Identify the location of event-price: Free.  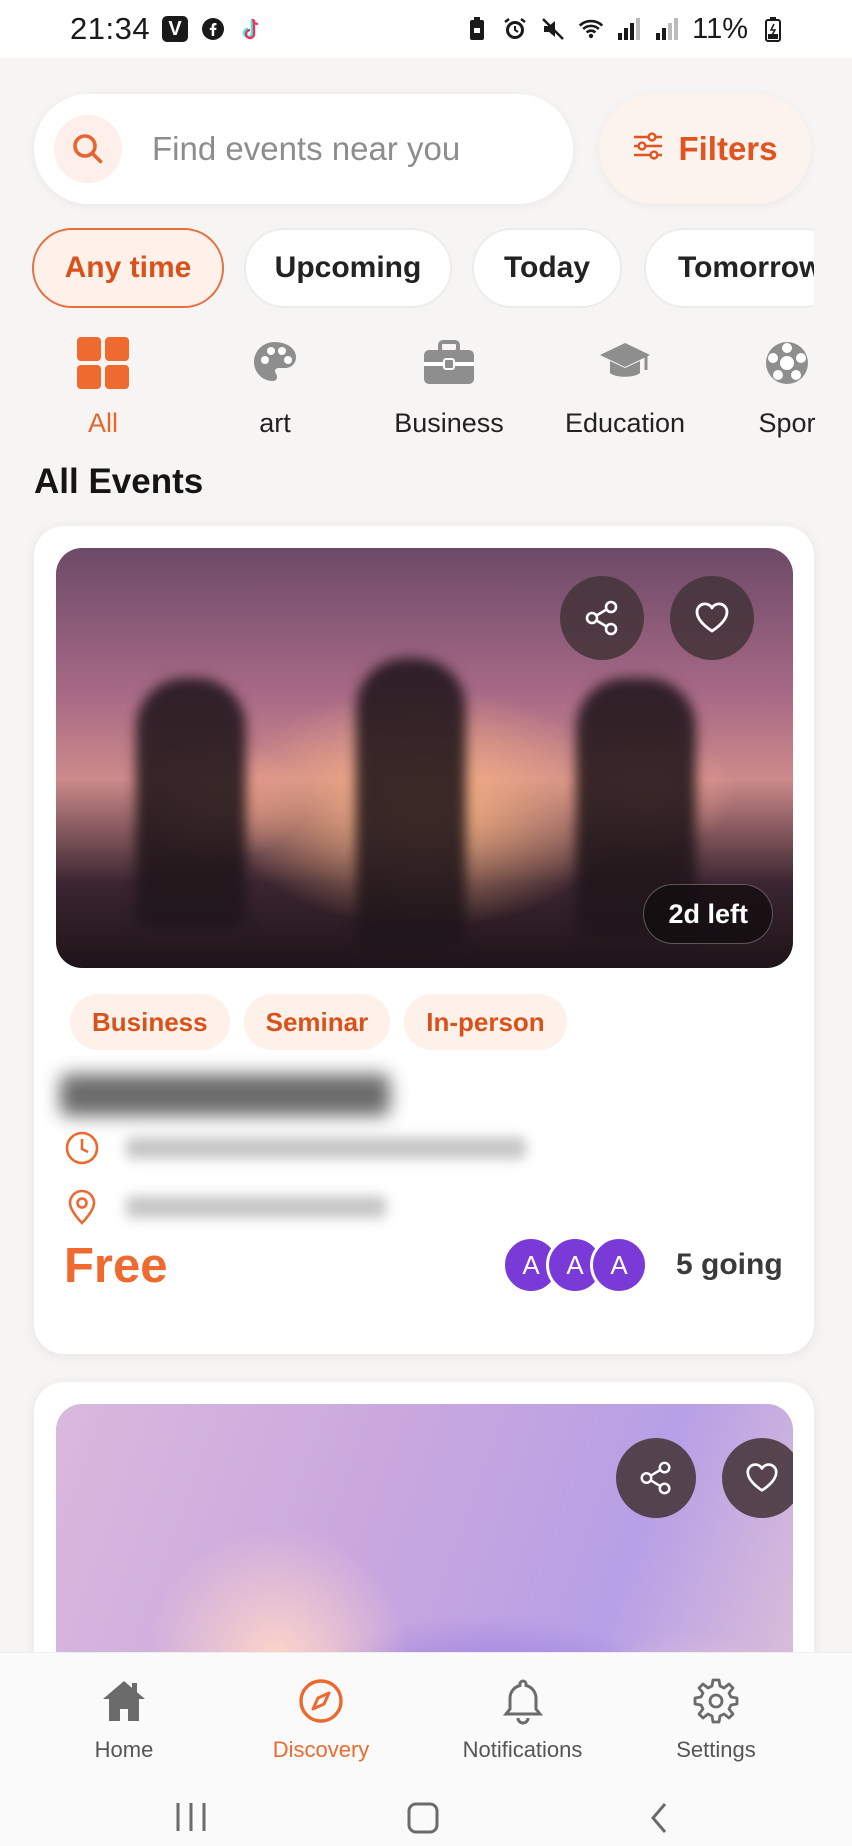
(116, 1266).